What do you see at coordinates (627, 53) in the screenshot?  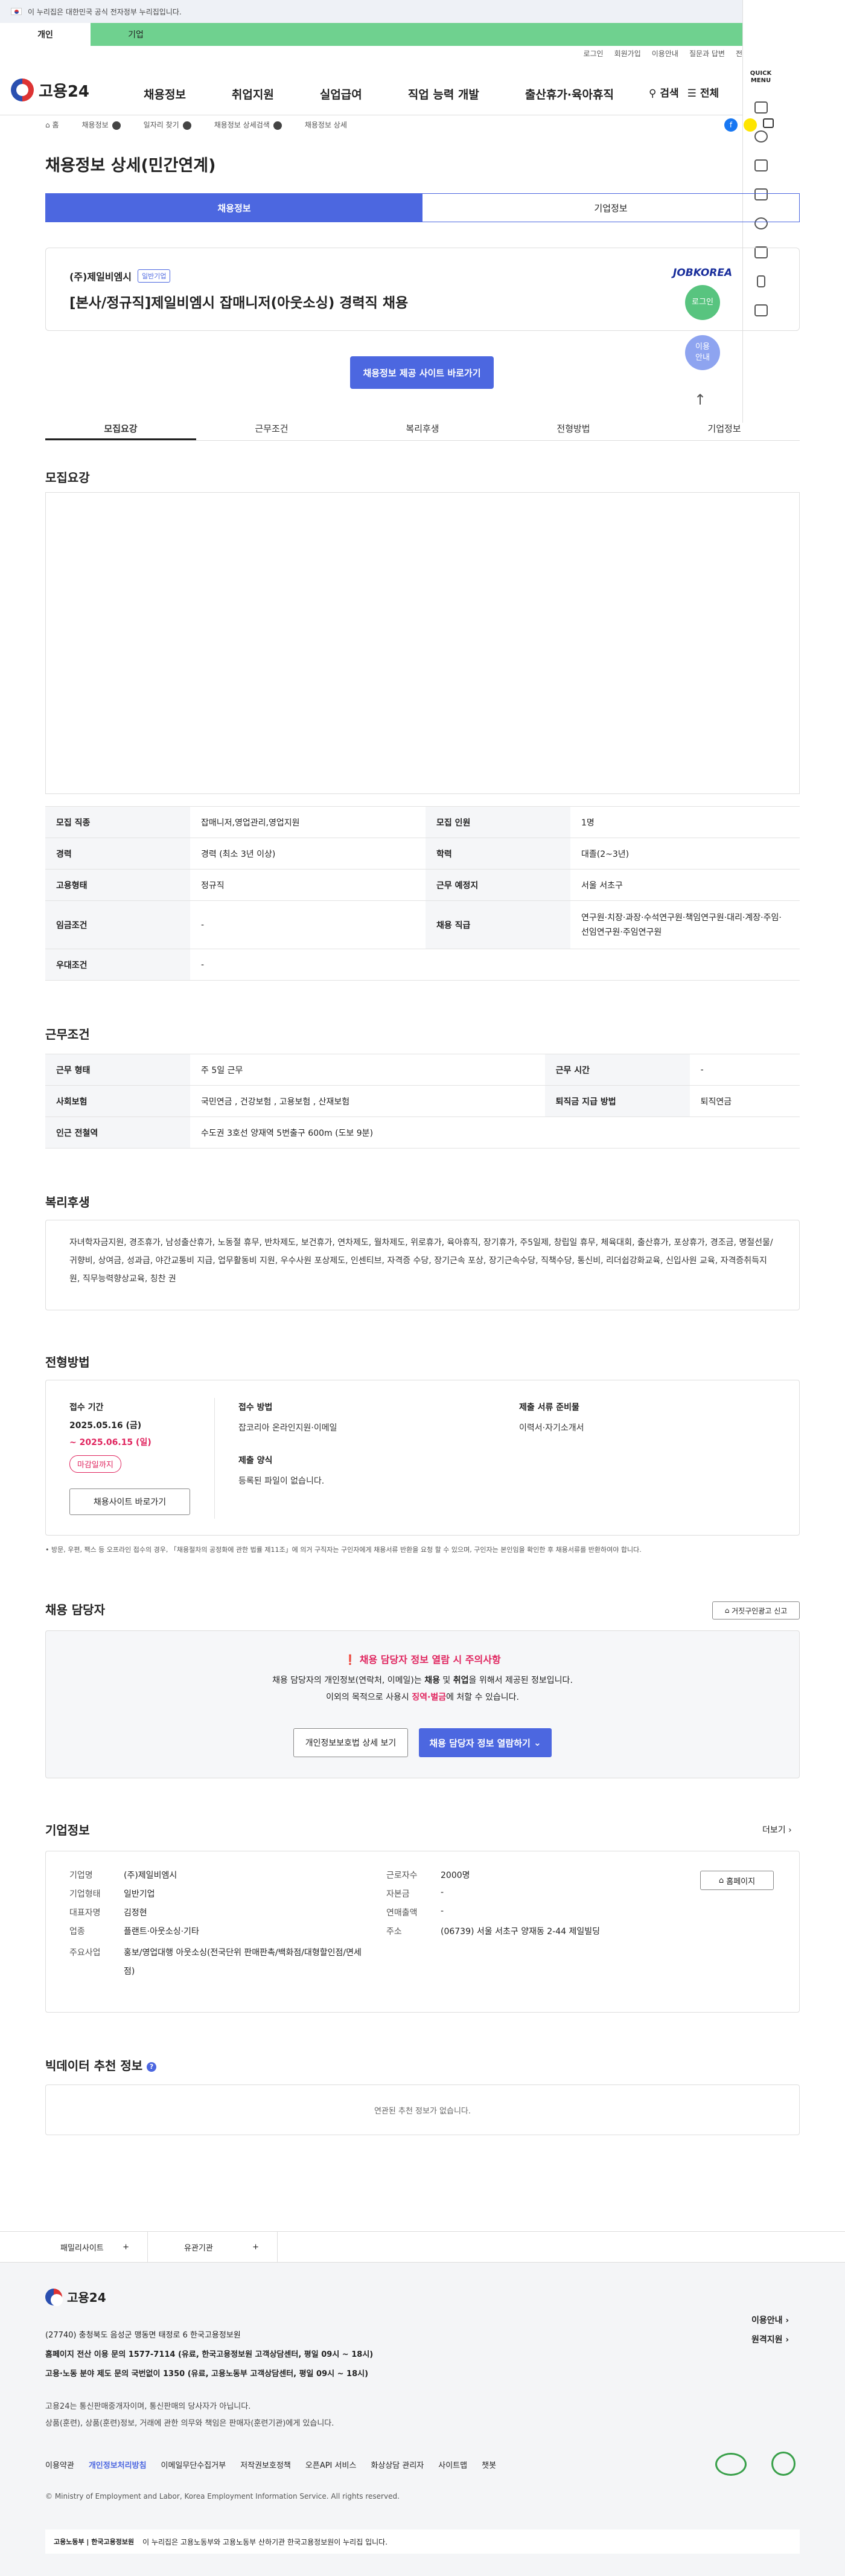 I see `signup-link: 회원가입` at bounding box center [627, 53].